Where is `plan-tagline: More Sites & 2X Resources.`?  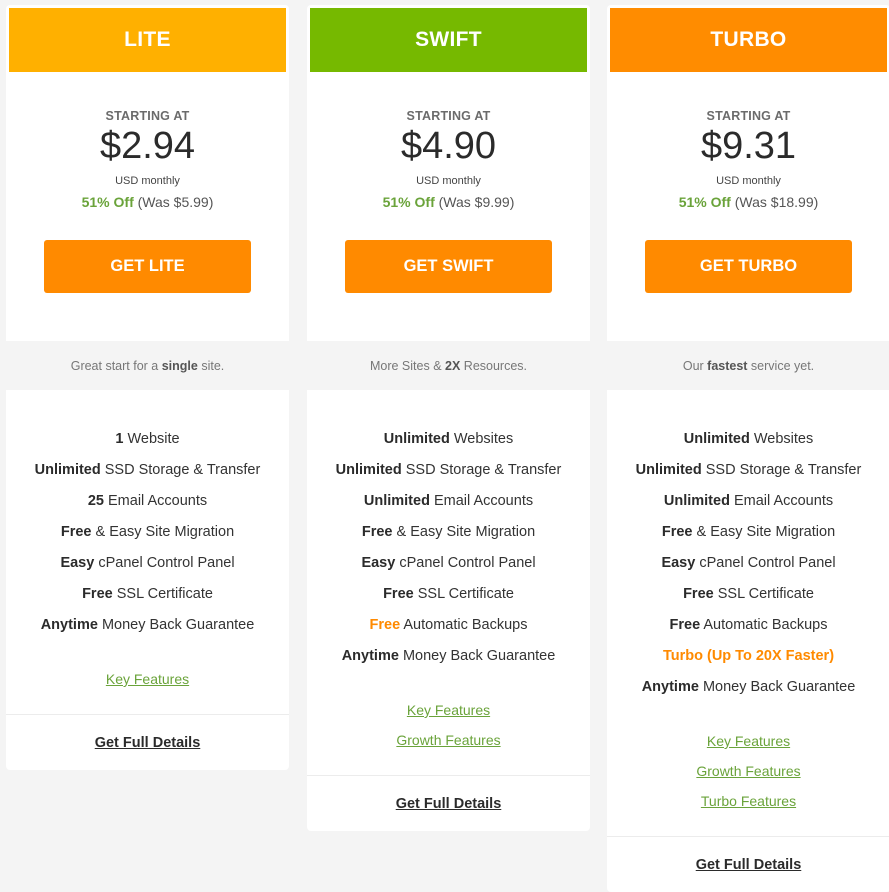
plan-tagline: More Sites & 2X Resources. is located at coordinates (448, 365).